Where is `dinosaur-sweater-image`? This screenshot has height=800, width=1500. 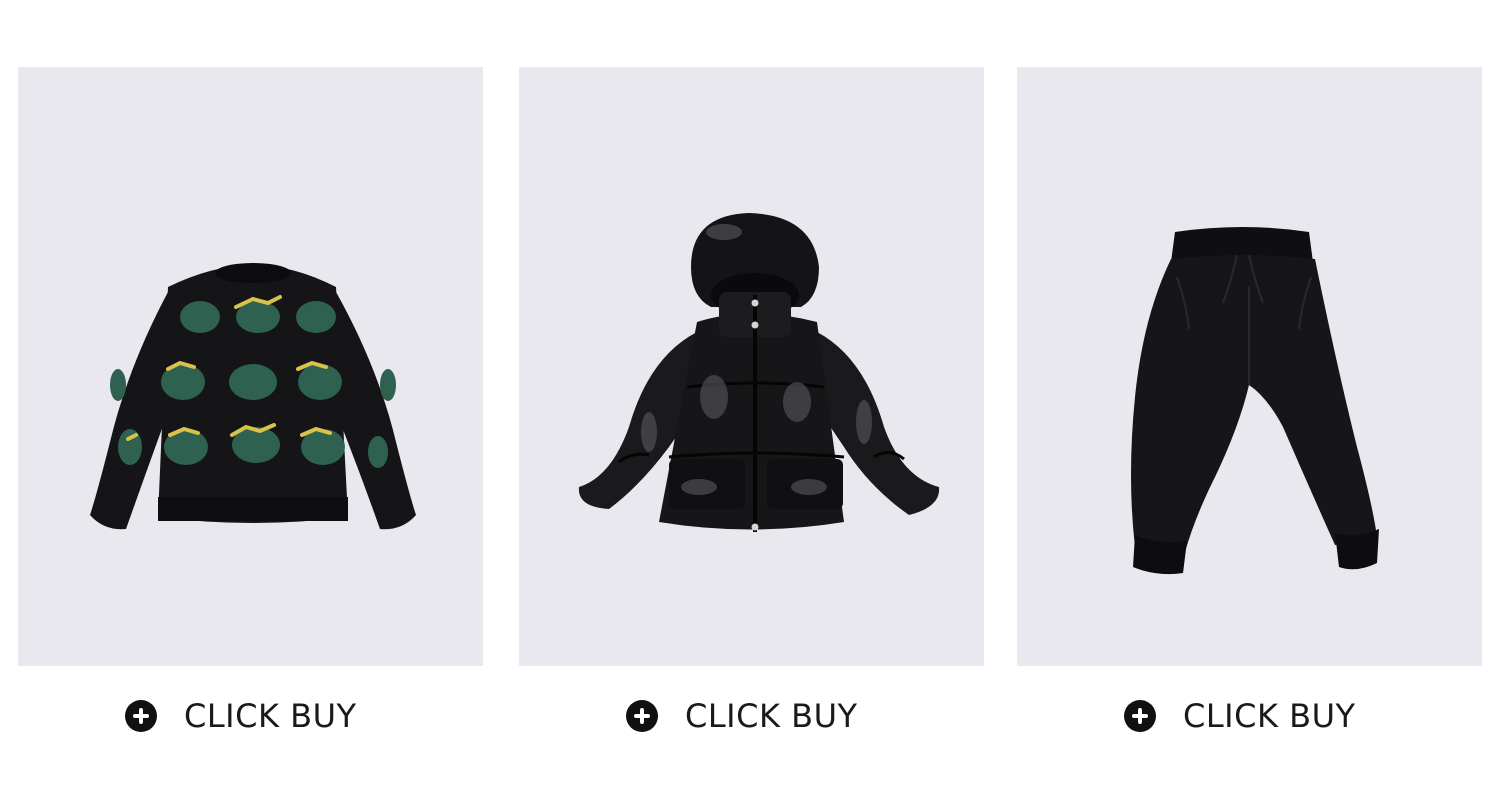
dinosaur-sweater-image is located at coordinates (253, 396).